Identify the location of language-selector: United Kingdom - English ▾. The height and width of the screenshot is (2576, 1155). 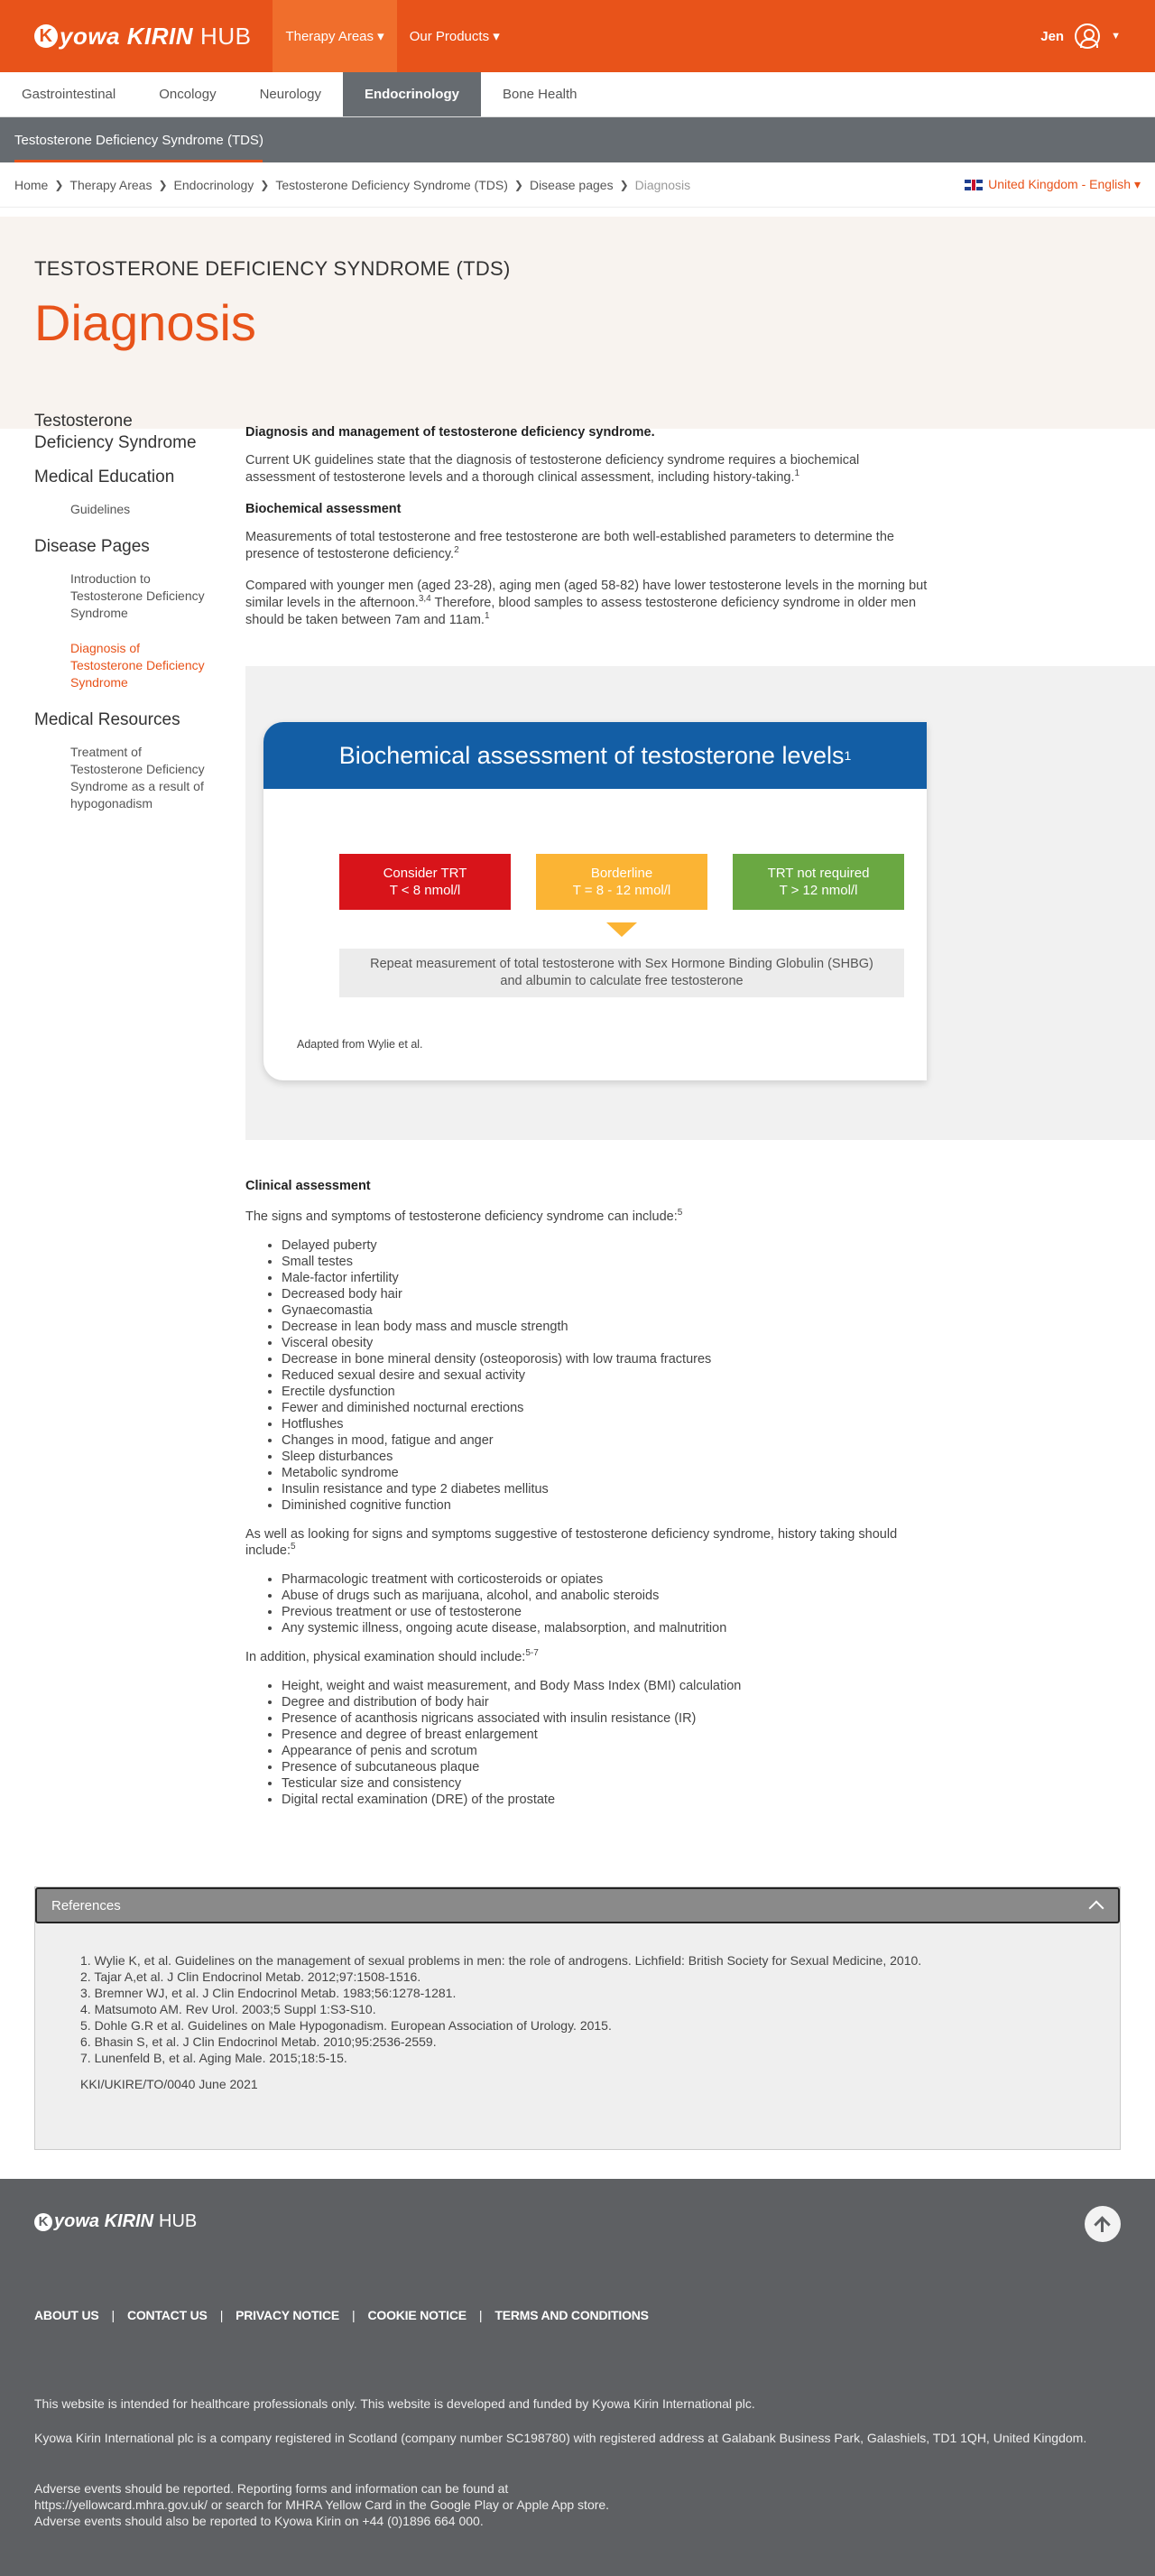
(1053, 184).